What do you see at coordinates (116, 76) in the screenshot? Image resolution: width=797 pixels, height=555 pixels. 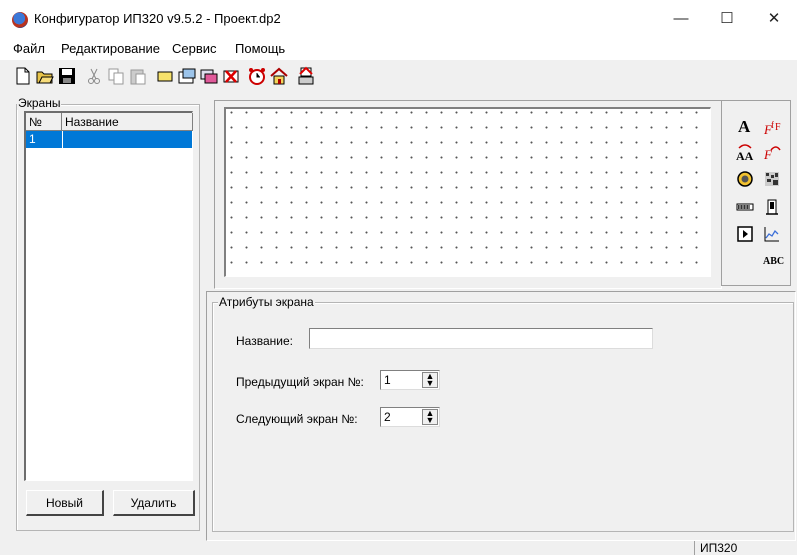 I see `copy-icon` at bounding box center [116, 76].